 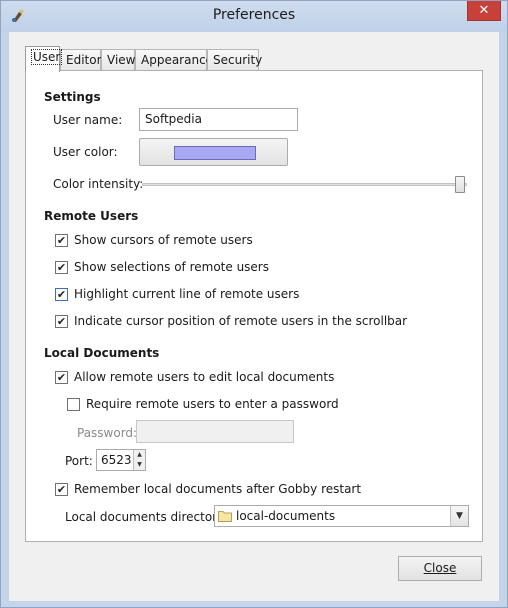 I want to click on remote-users-heading: Remote Users, so click(x=91, y=216).